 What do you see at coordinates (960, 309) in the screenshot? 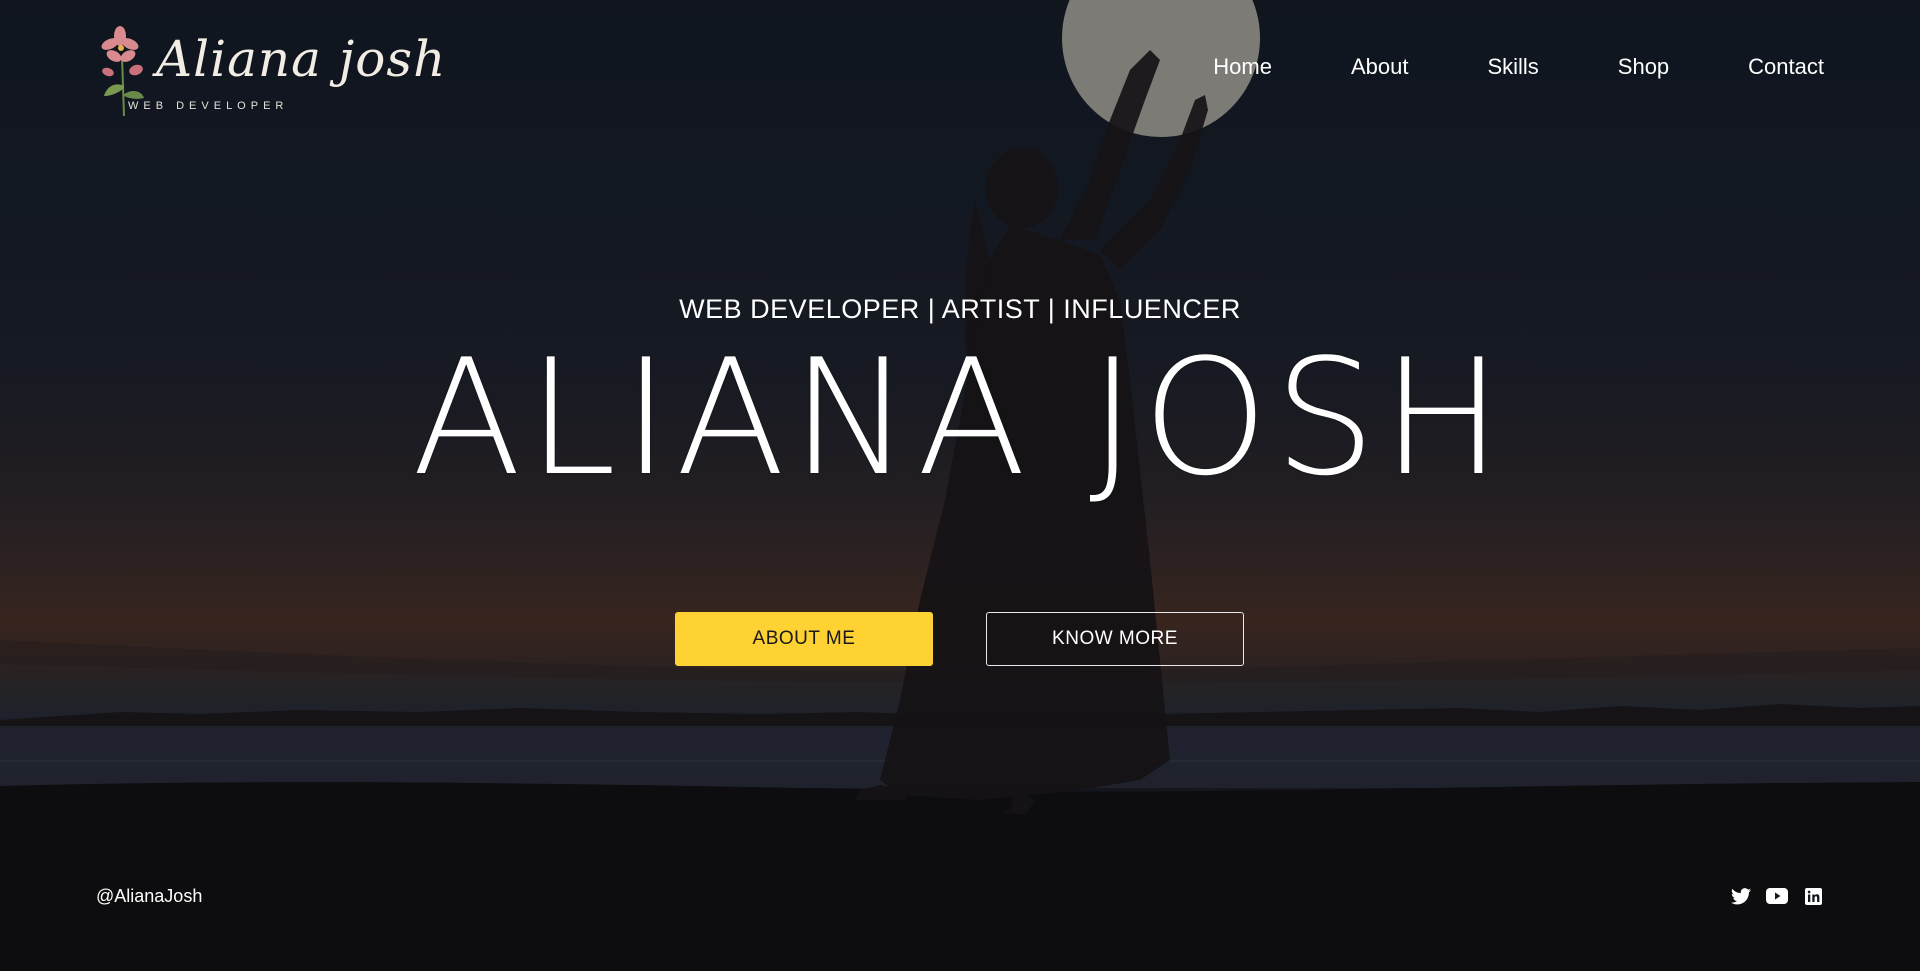
I see `hero-tagline: WEB DEVELOPER | ARTIST | INFLUENCER` at bounding box center [960, 309].